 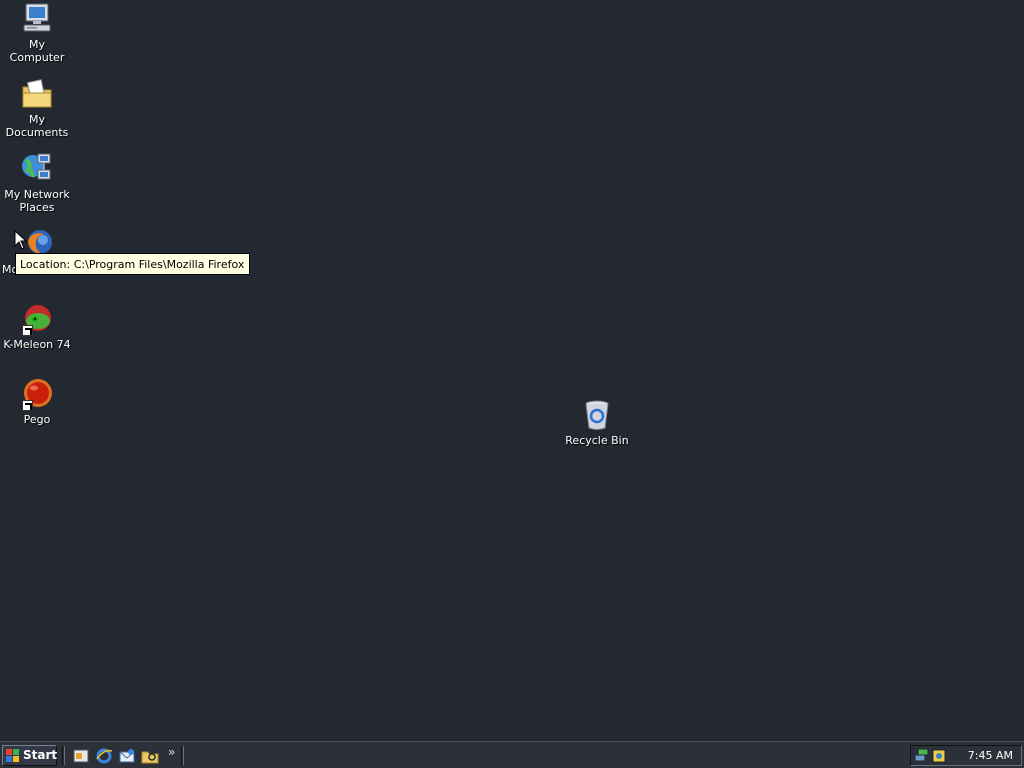 What do you see at coordinates (939, 755) in the screenshot?
I see `volume-tray-icon` at bounding box center [939, 755].